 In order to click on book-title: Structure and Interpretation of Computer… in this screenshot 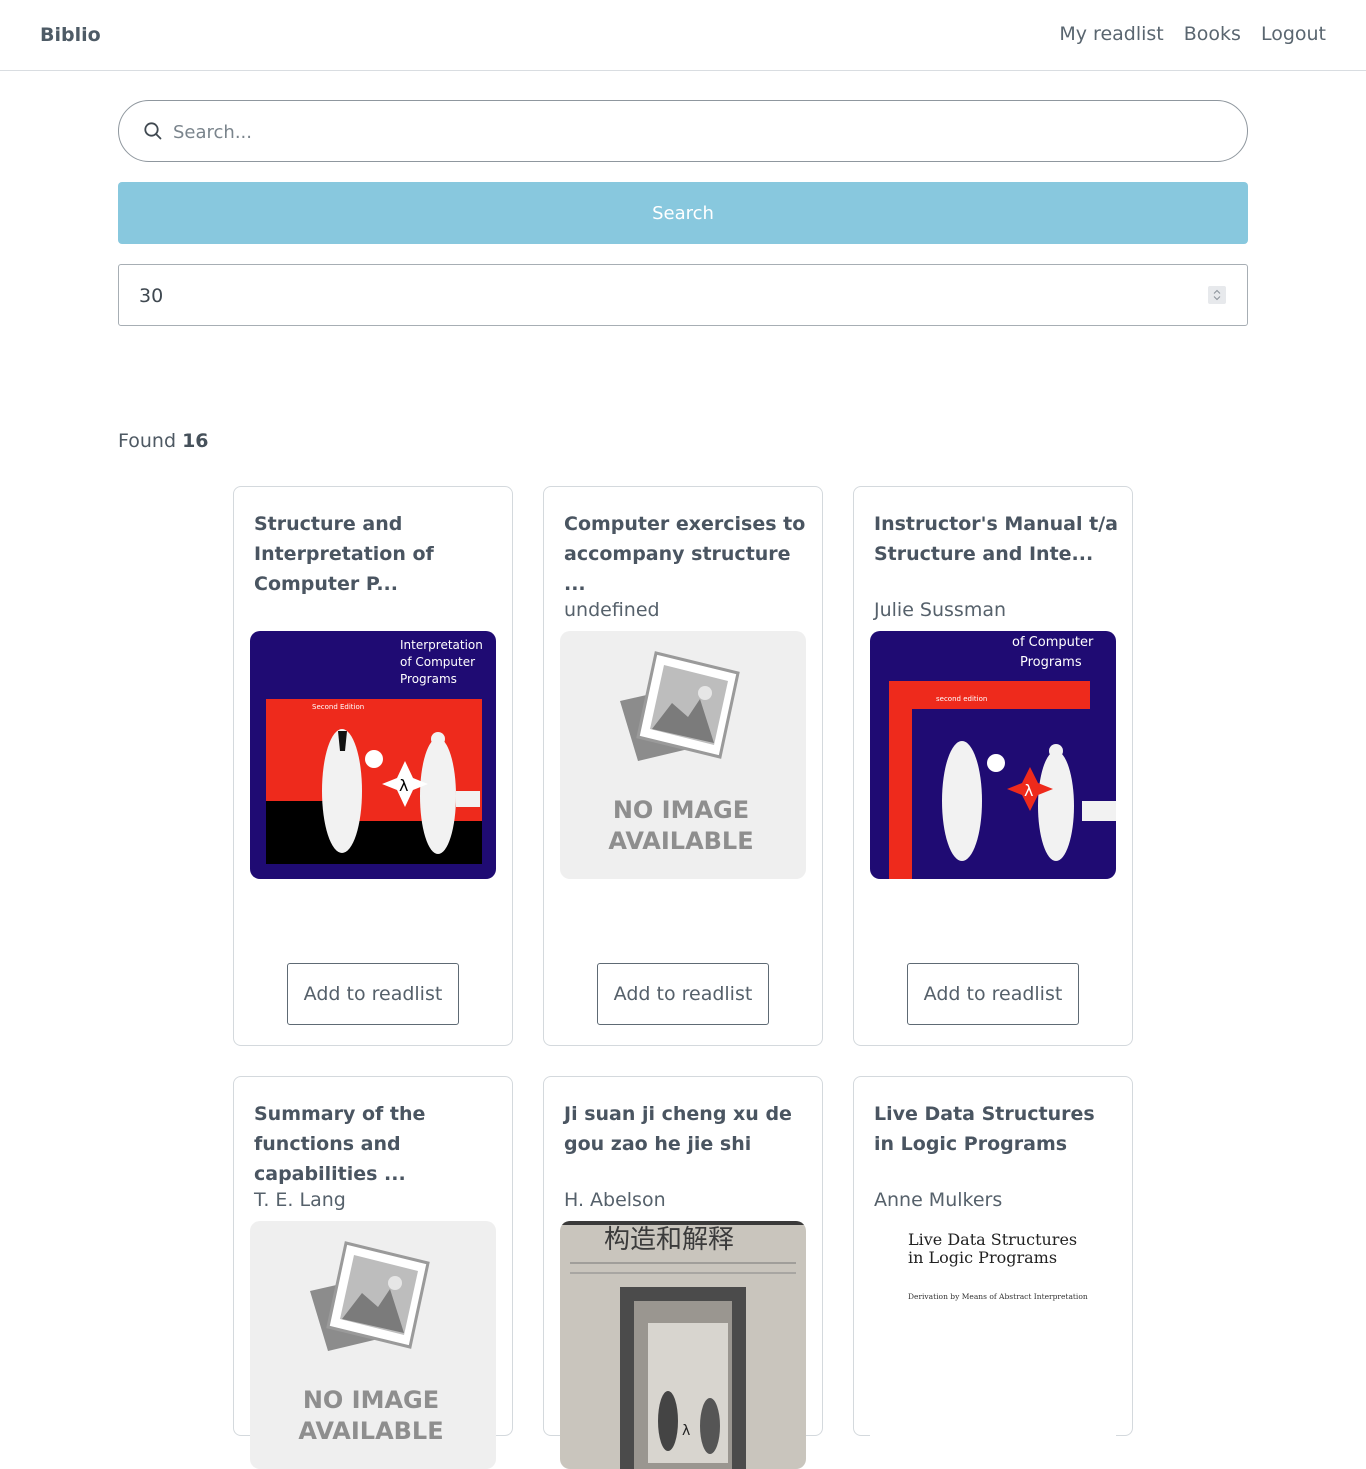, I will do `click(376, 554)`.